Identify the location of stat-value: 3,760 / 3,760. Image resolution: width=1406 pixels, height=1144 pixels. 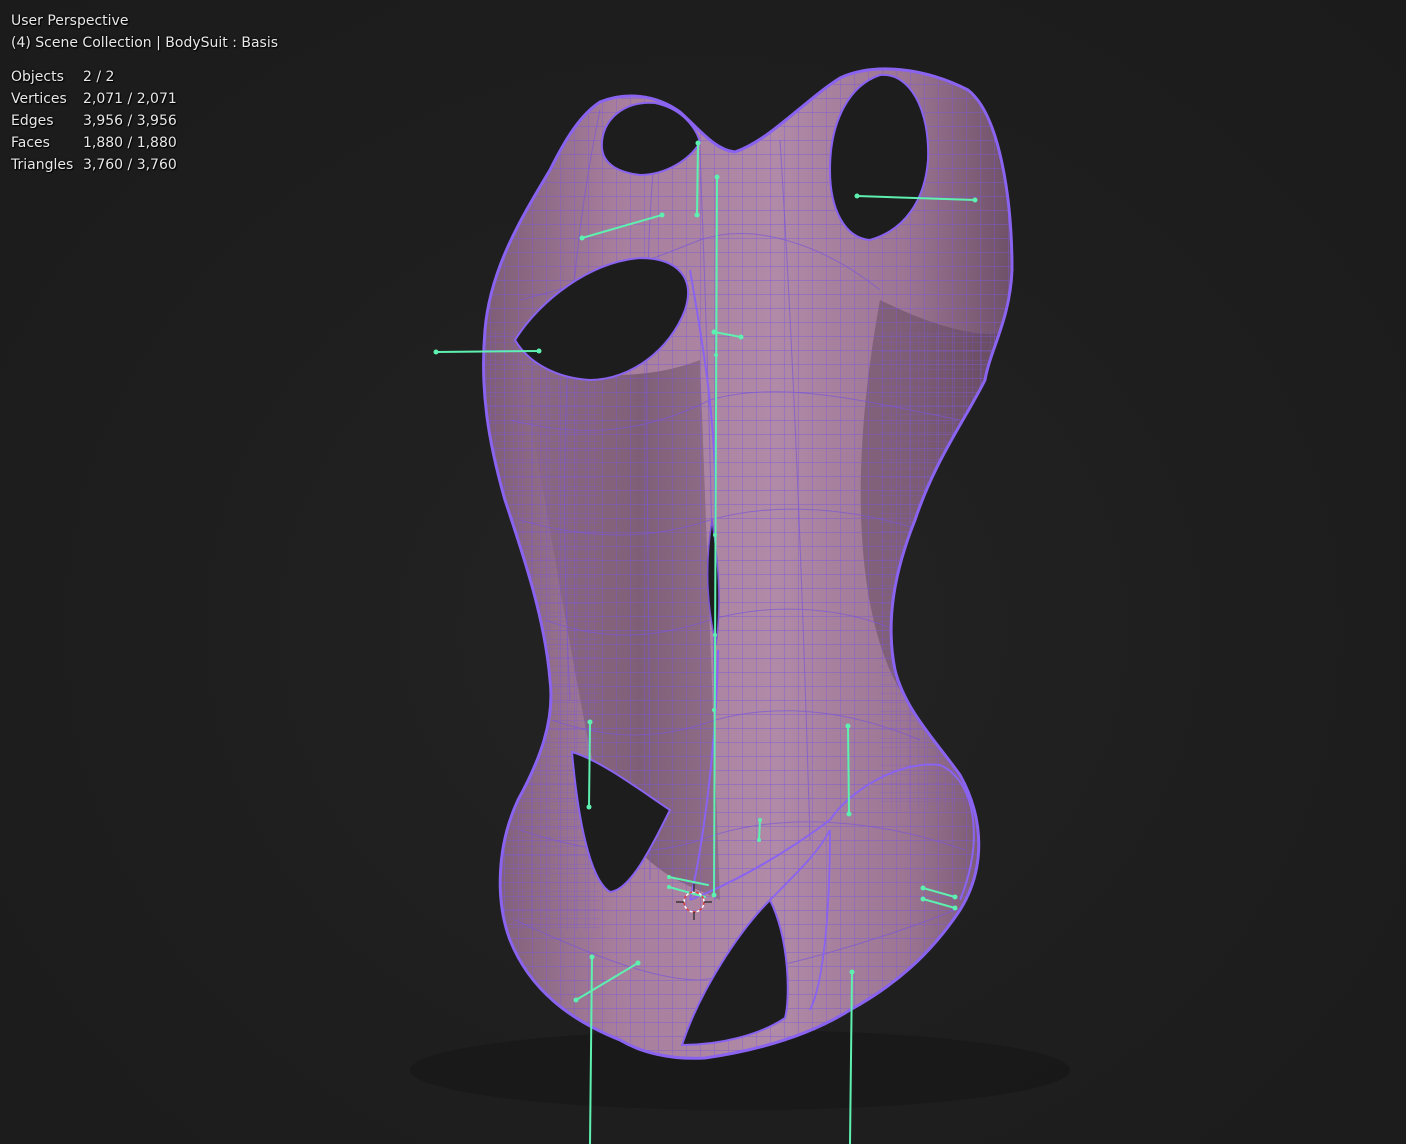
(130, 165).